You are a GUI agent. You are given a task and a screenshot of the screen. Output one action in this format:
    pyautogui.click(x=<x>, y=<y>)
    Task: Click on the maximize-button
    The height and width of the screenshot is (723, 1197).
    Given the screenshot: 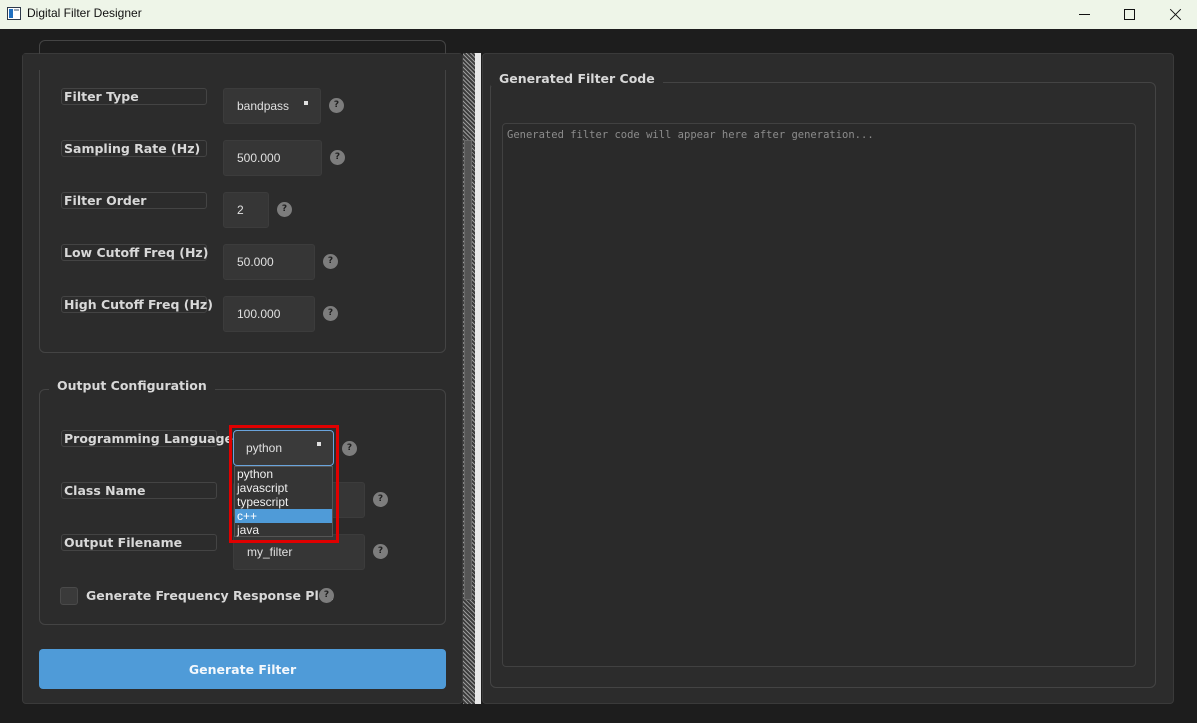 What is the action you would take?
    pyautogui.click(x=1129, y=14)
    